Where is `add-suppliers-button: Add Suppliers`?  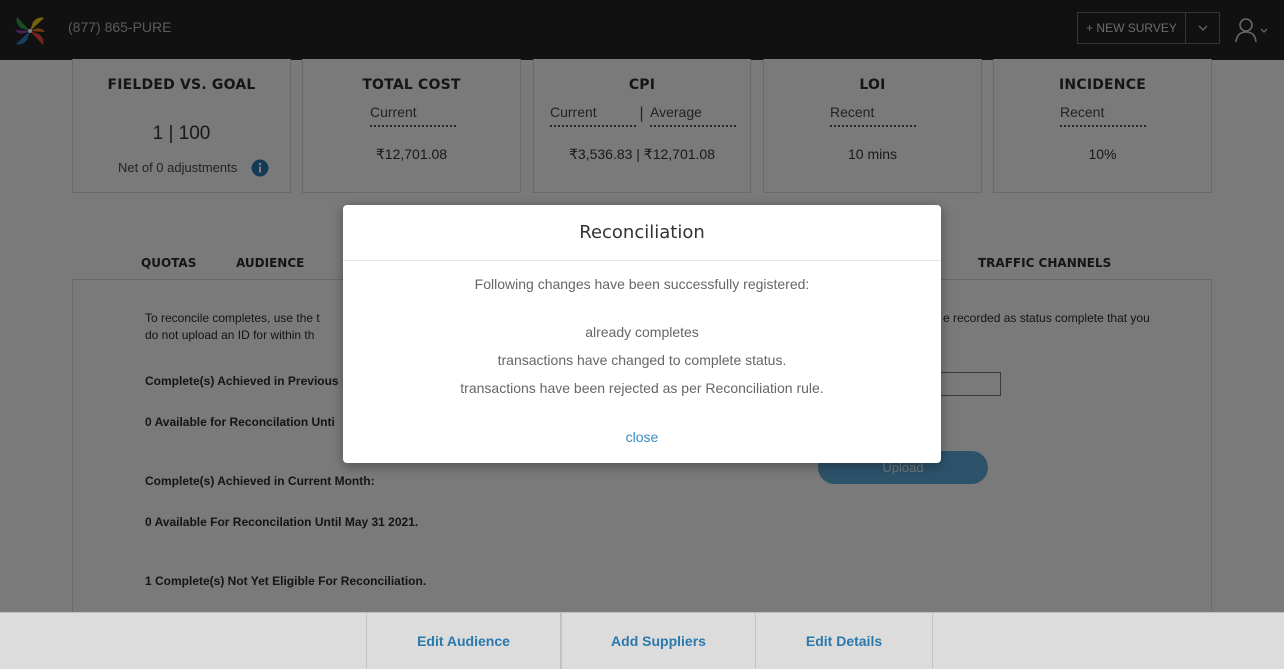
add-suppliers-button: Add Suppliers is located at coordinates (658, 641).